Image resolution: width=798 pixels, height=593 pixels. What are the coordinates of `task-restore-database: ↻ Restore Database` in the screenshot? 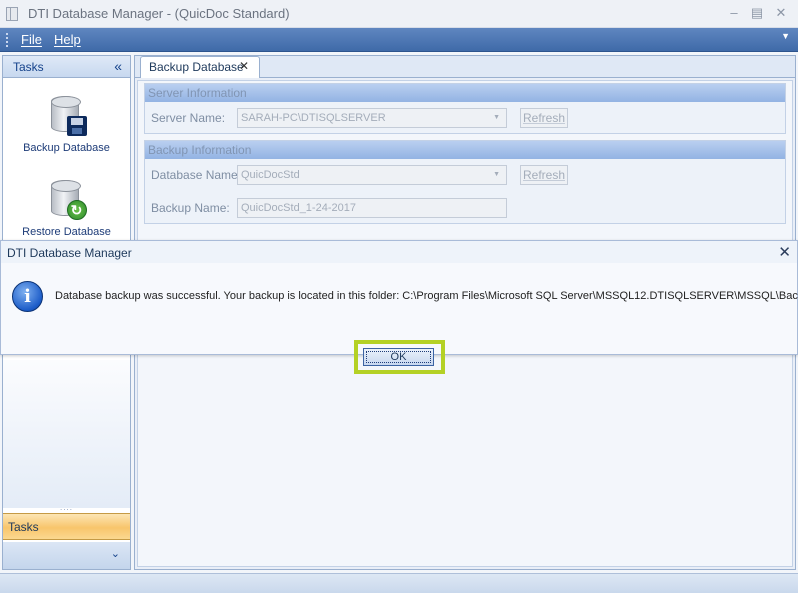 It's located at (66, 208).